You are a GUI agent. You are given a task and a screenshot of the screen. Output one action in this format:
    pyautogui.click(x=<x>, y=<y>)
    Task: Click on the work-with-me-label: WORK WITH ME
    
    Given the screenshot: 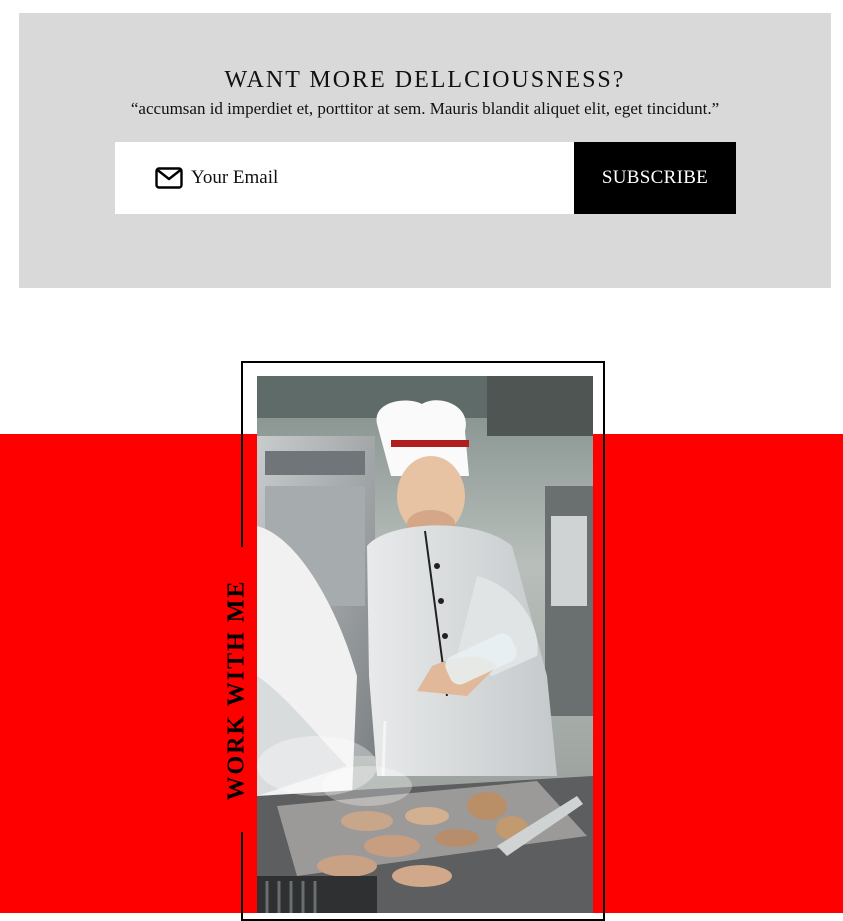 What is the action you would take?
    pyautogui.click(x=237, y=690)
    